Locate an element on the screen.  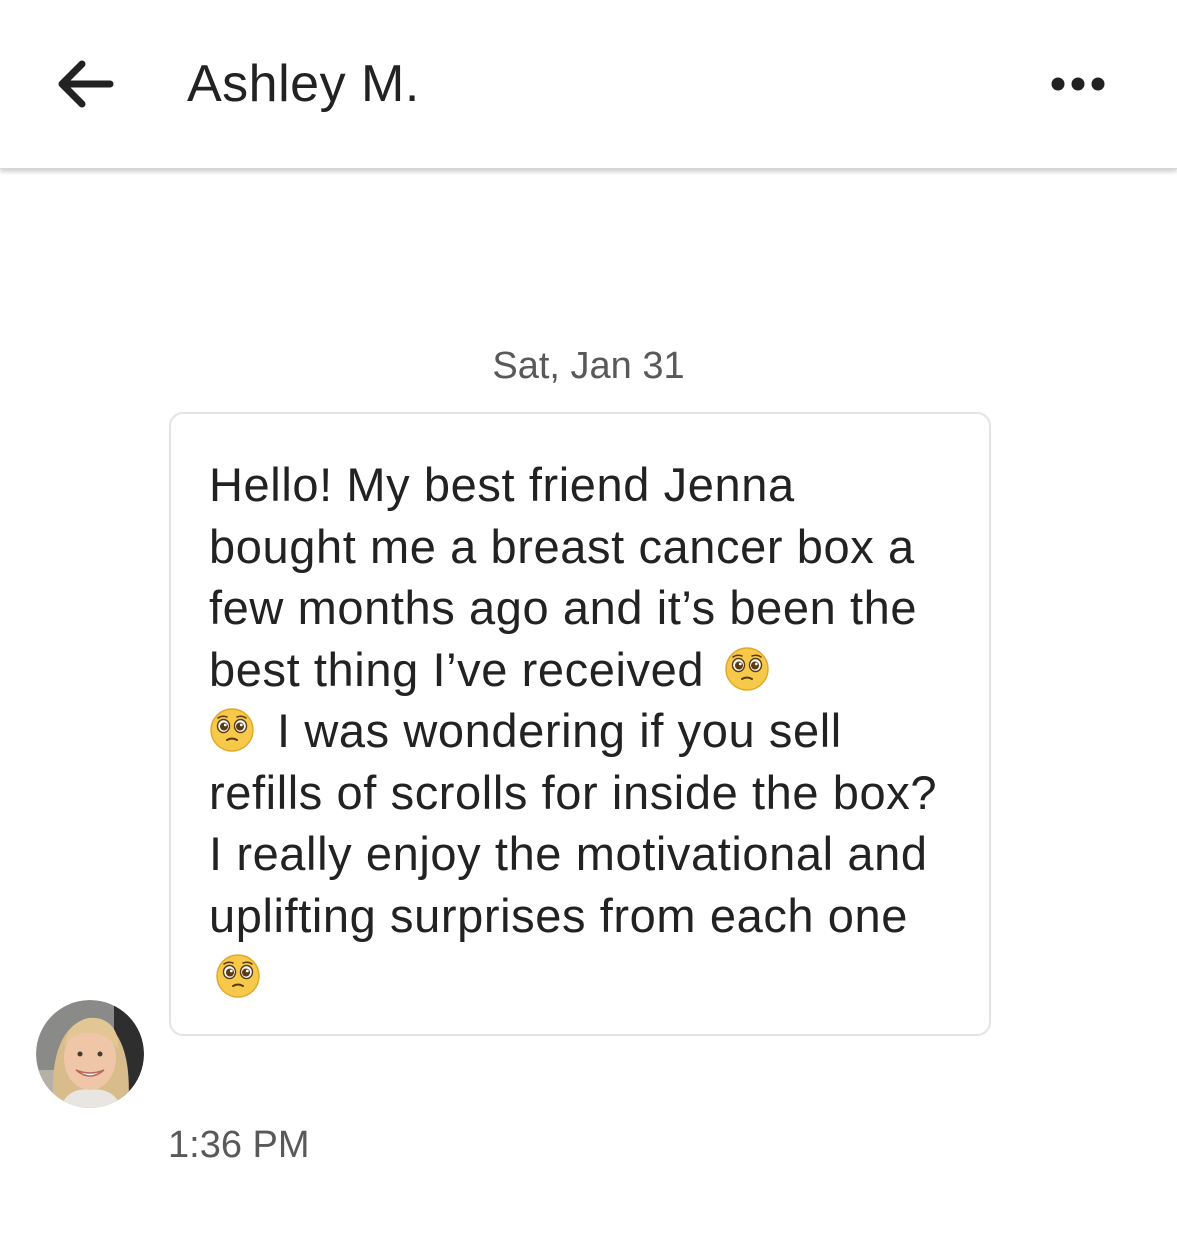
message-timestamp: 1:36 PM is located at coordinates (239, 1145).